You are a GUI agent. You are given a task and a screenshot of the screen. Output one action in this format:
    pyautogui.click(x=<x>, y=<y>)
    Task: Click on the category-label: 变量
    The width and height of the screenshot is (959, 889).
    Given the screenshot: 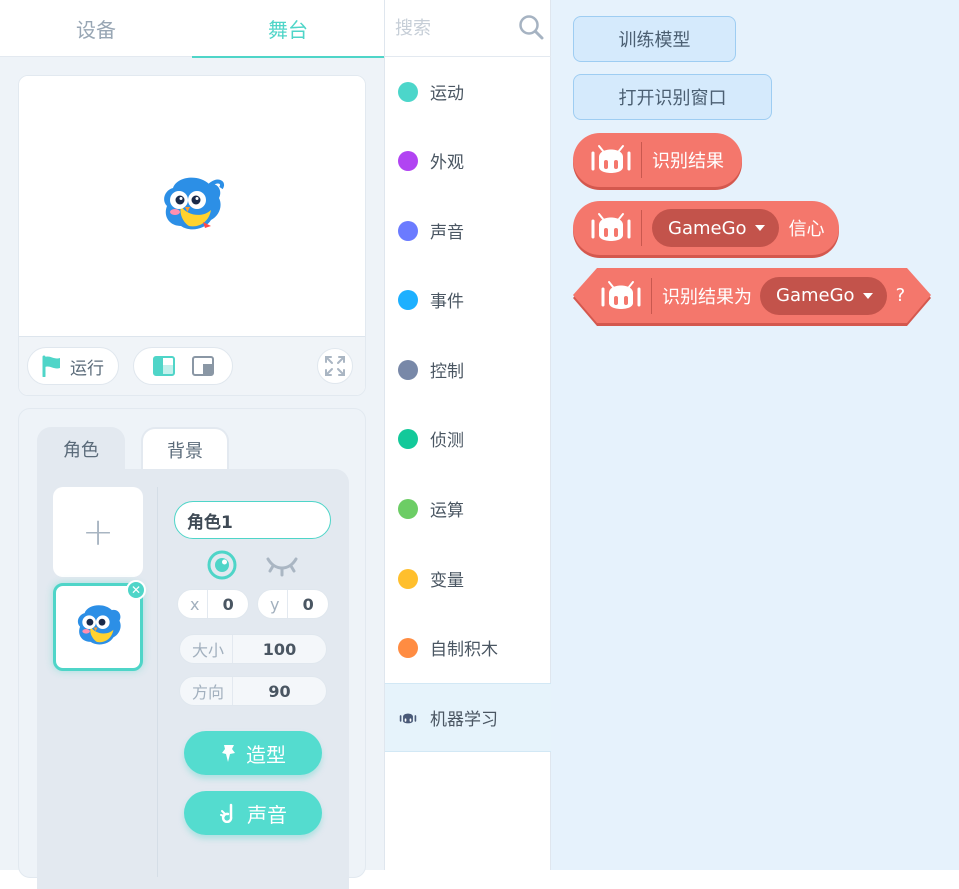 What is the action you would take?
    pyautogui.click(x=447, y=581)
    